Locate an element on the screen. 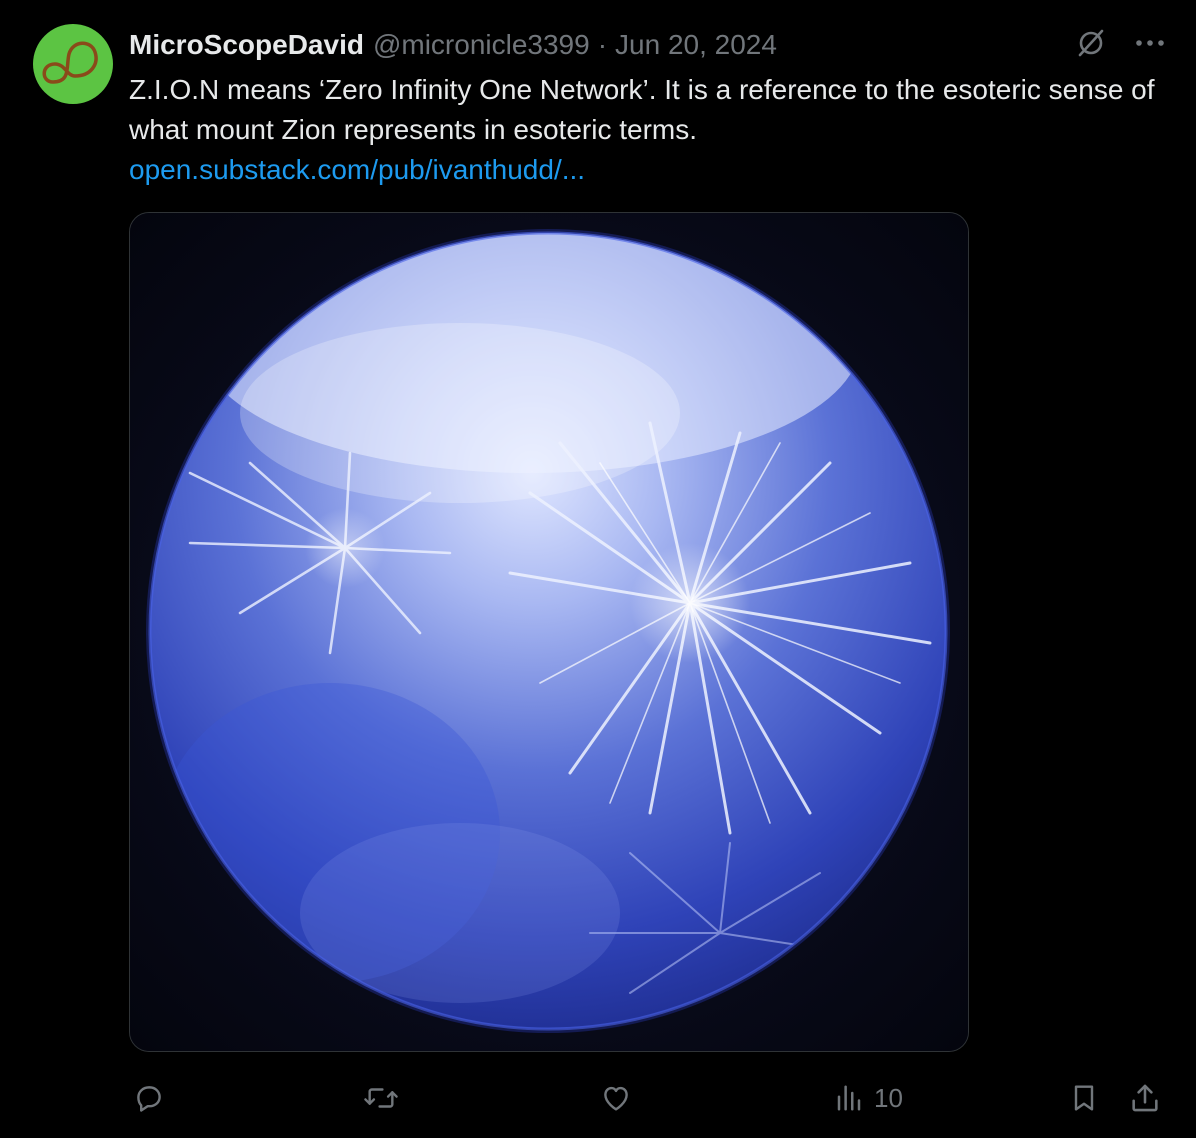  header-actions is located at coordinates (1121, 43).